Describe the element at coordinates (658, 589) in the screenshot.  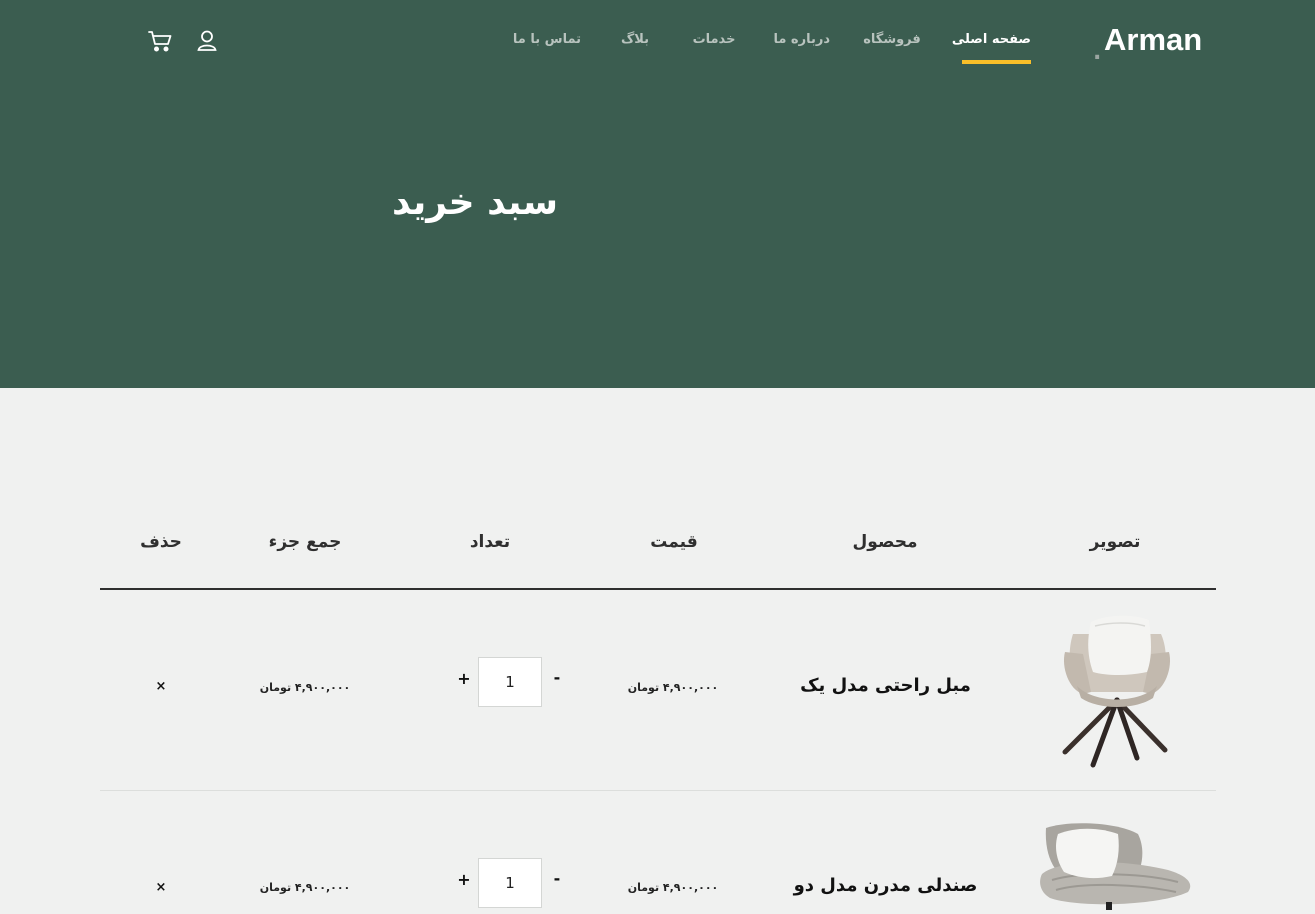
I see `table-header-divider` at that location.